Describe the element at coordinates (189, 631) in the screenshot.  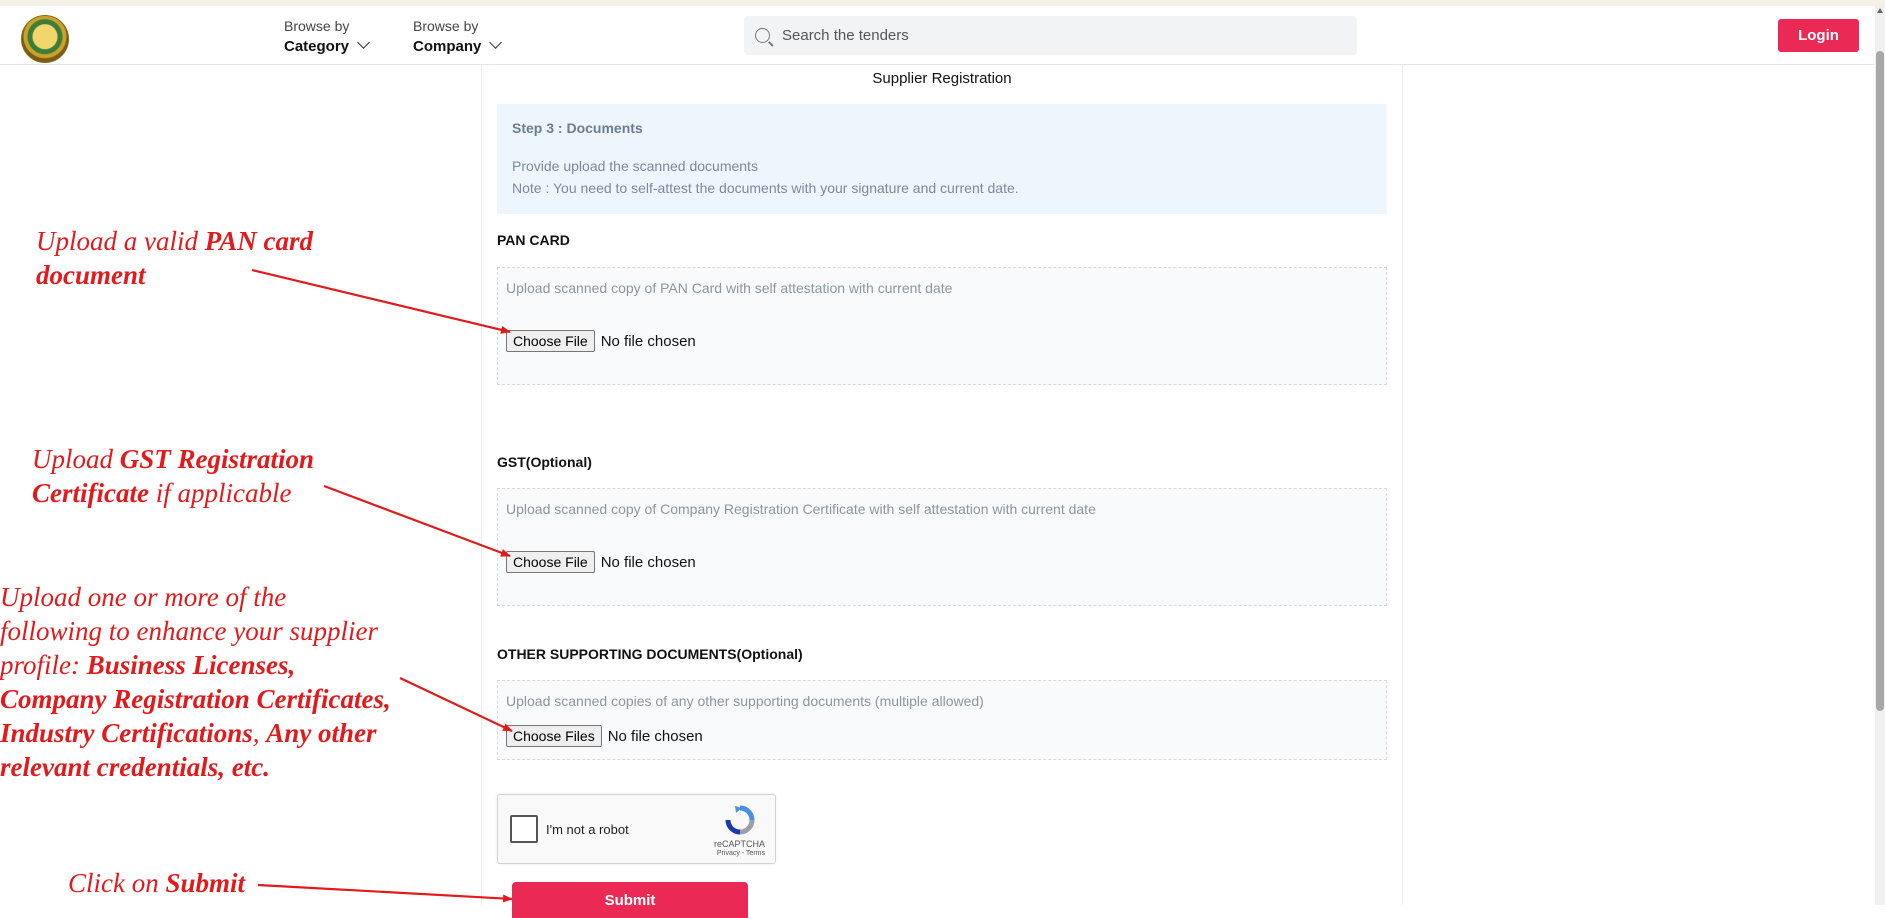
I see `annotation-other-line2: following to enhance your supplier` at that location.